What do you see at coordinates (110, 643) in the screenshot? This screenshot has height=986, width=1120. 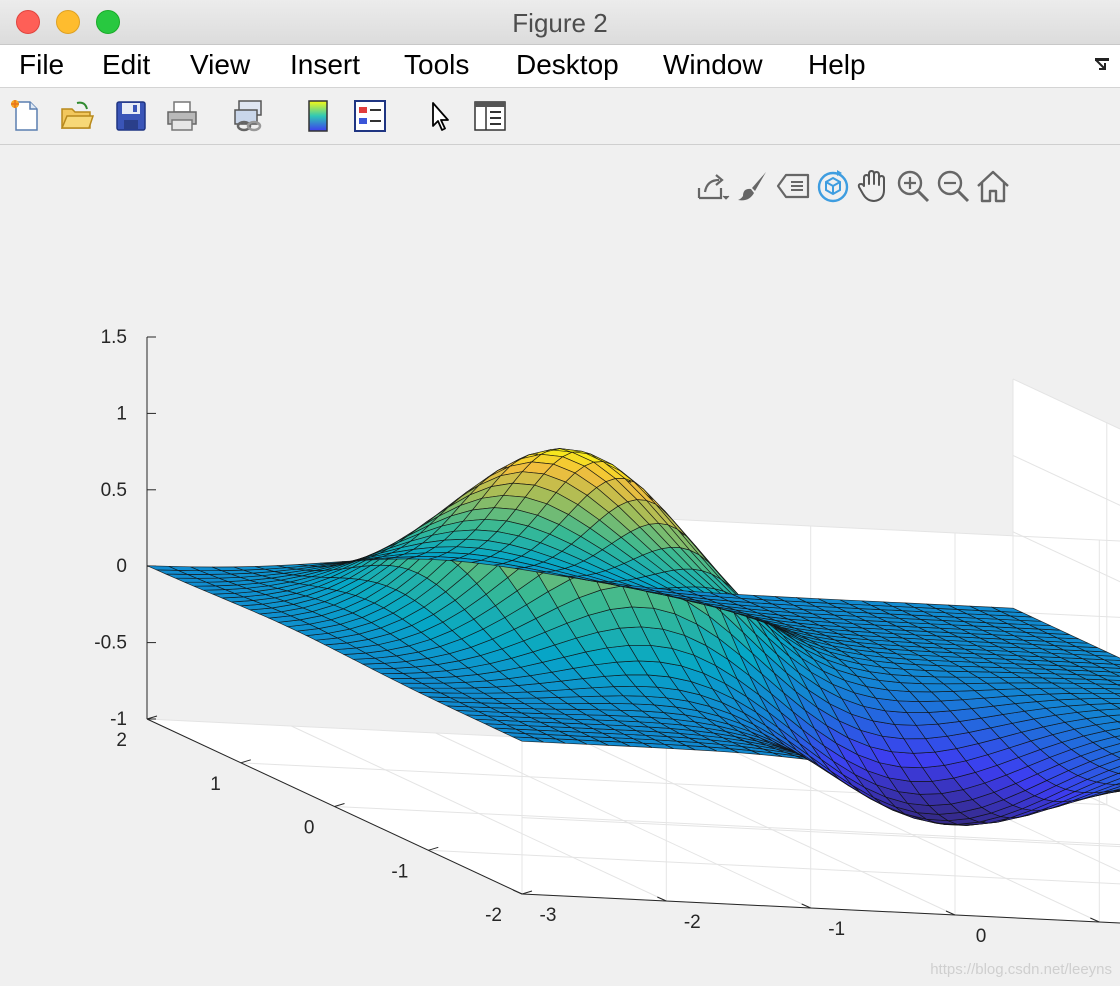 I see `z-tick-label: -0.5` at bounding box center [110, 643].